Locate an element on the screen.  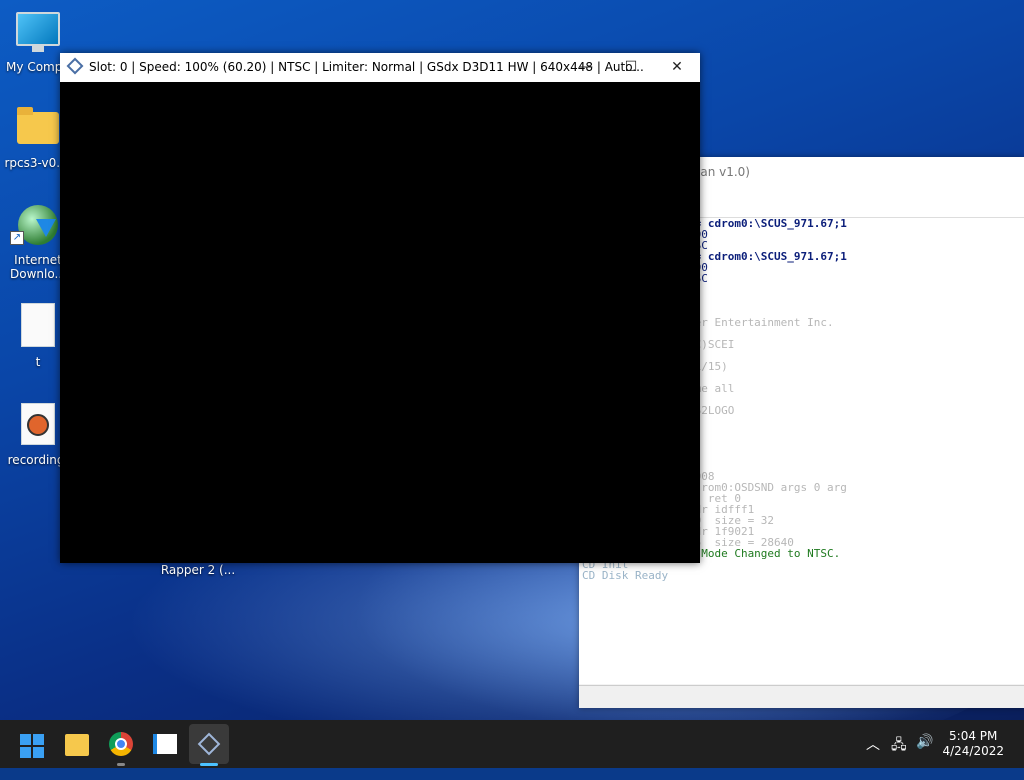
text-file-icon is located at coordinates (38, 325).